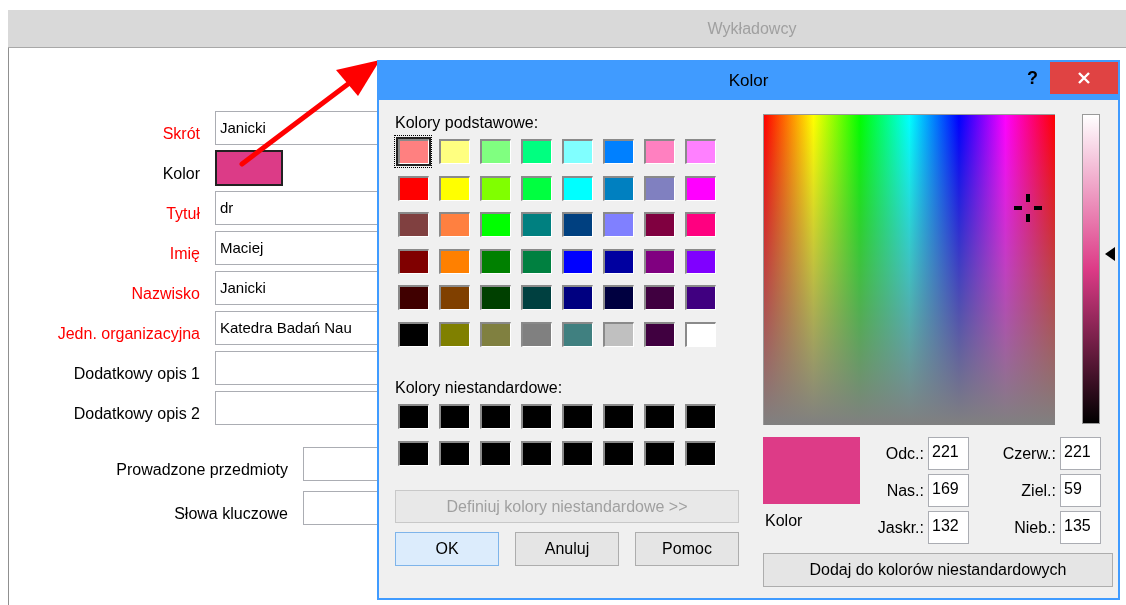 This screenshot has height=605, width=1126. Describe the element at coordinates (909, 269) in the screenshot. I see `color-spectrum` at that location.